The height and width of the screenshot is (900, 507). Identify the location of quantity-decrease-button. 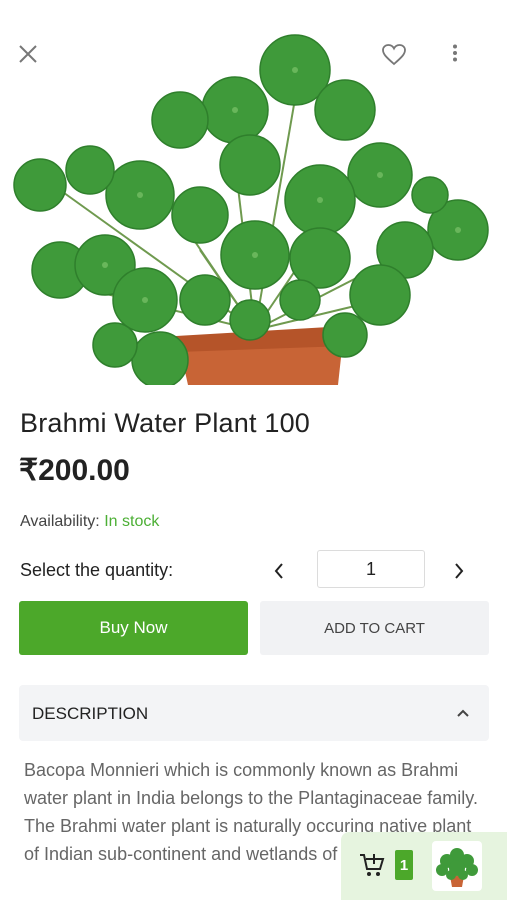
(279, 571).